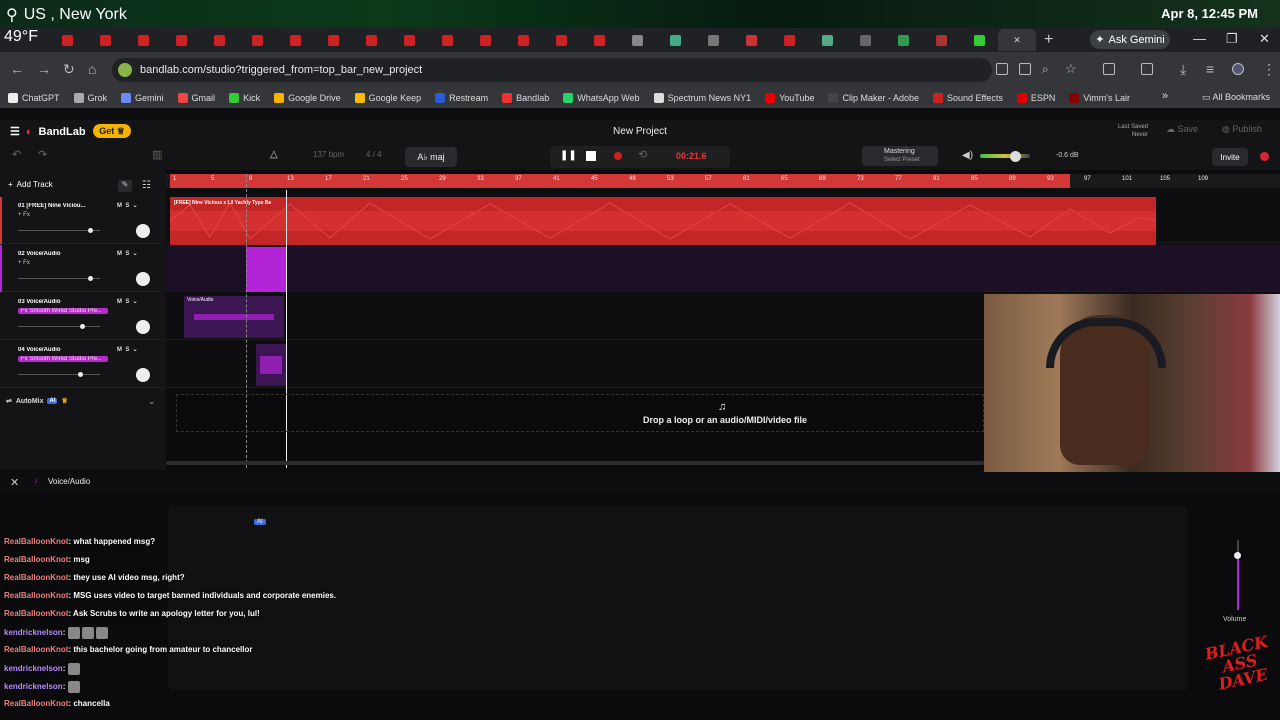  Describe the element at coordinates (1230, 157) in the screenshot. I see `invite-button: Invite` at that location.